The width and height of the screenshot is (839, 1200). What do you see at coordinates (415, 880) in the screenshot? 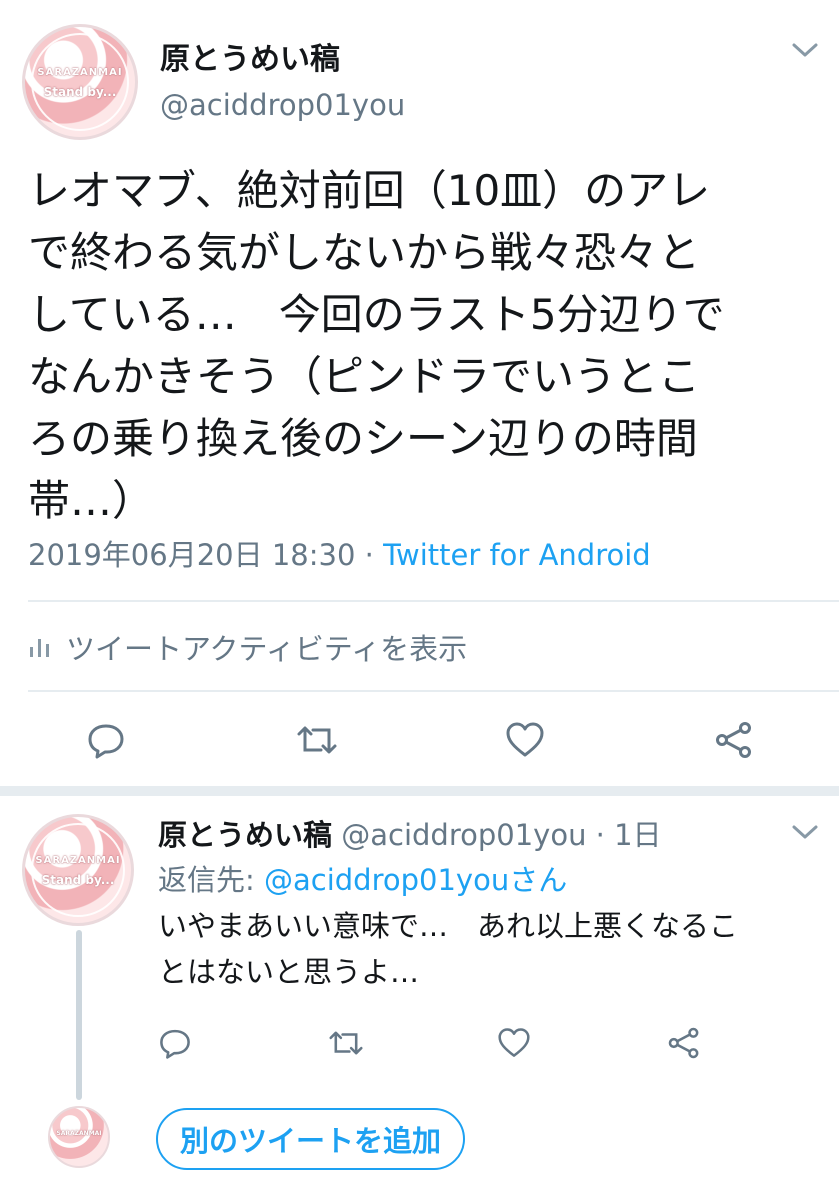
I see `reply-to-mention: @aciddrop01youさん` at bounding box center [415, 880].